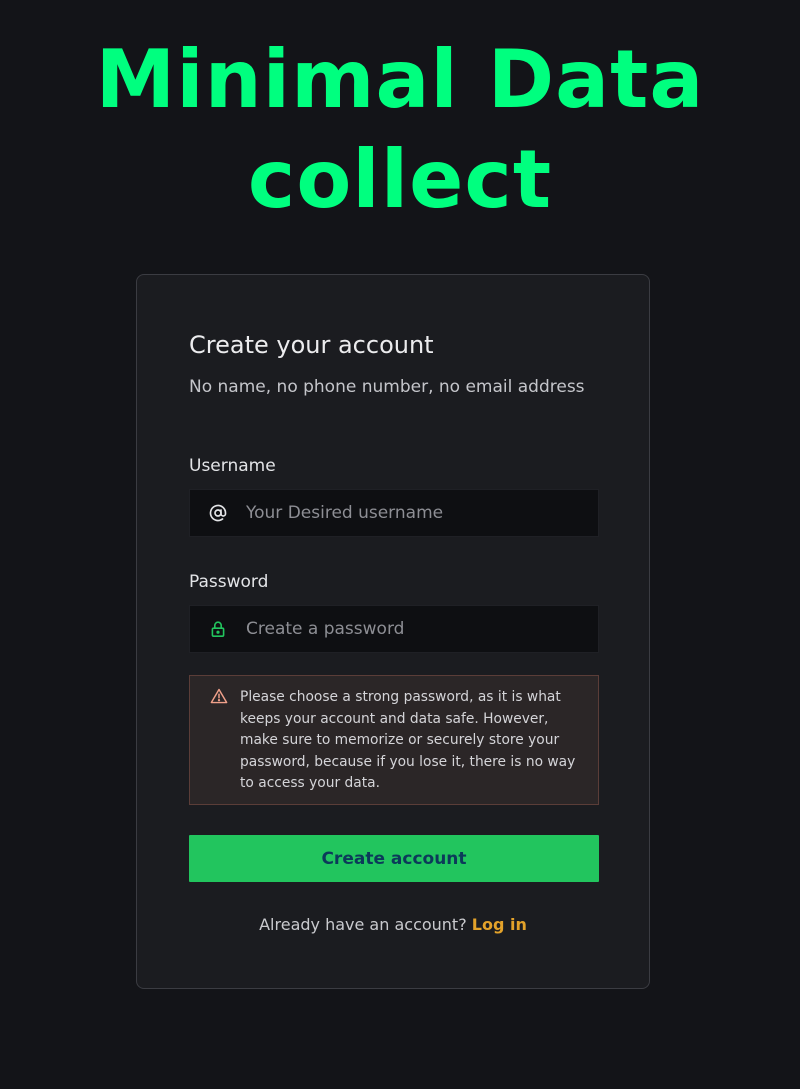  Describe the element at coordinates (422, 629) in the screenshot. I see `password-input` at that location.